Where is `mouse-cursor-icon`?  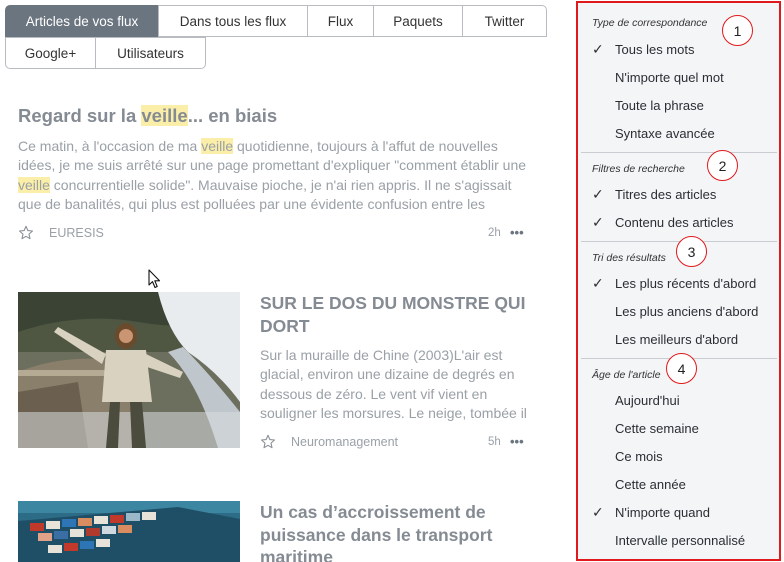
mouse-cursor-icon is located at coordinates (154, 279).